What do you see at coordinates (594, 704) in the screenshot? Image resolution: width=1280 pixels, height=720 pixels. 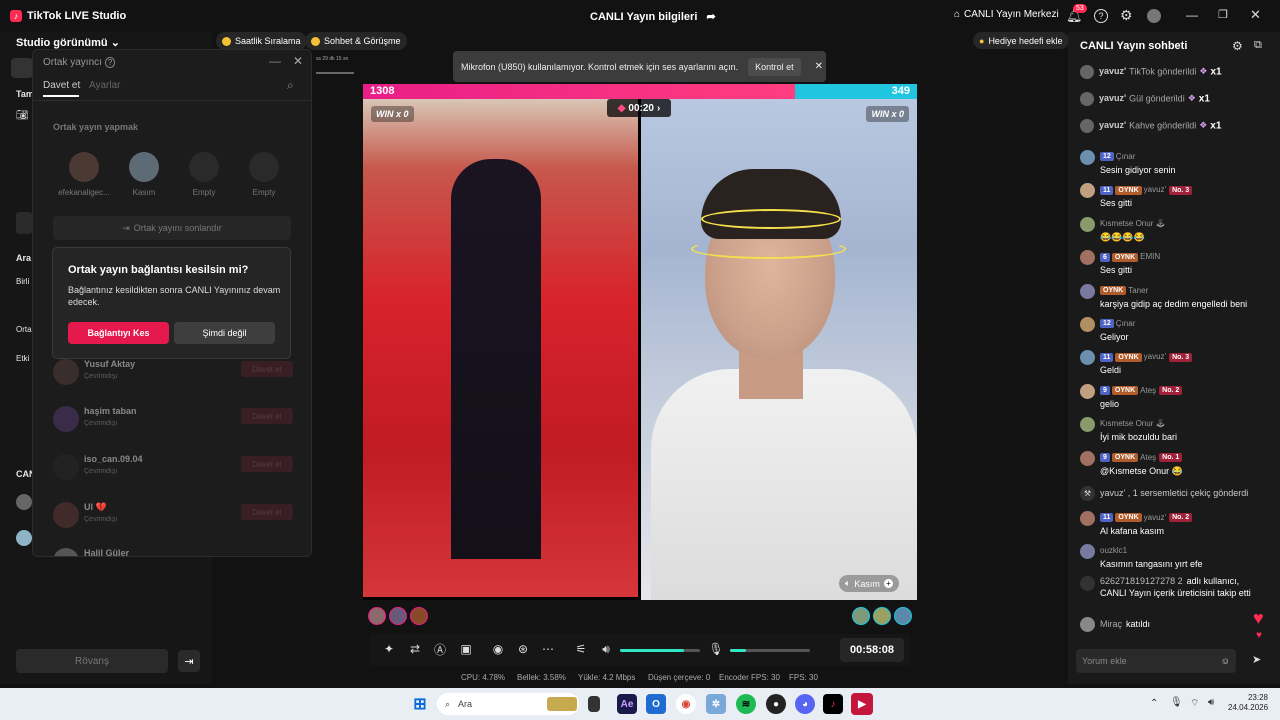 I see `file-icon` at bounding box center [594, 704].